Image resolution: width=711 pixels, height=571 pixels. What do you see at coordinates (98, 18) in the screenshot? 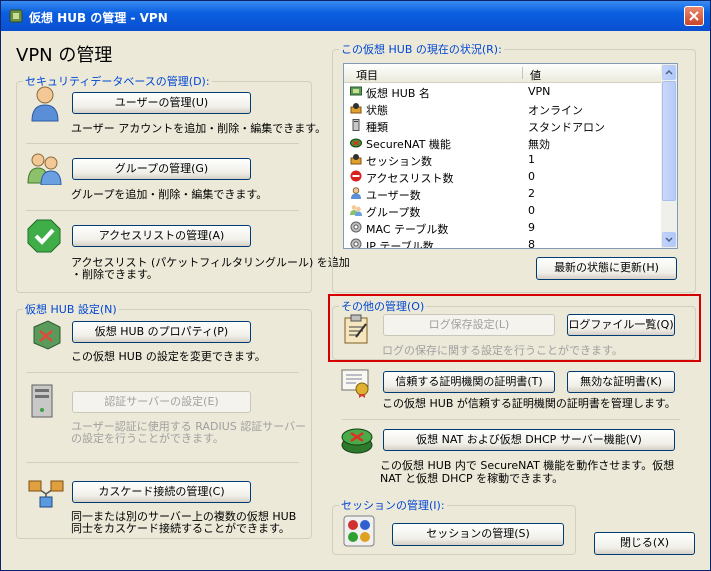
I see `window-title: 仮想 HUB の管理 - VPN` at bounding box center [98, 18].